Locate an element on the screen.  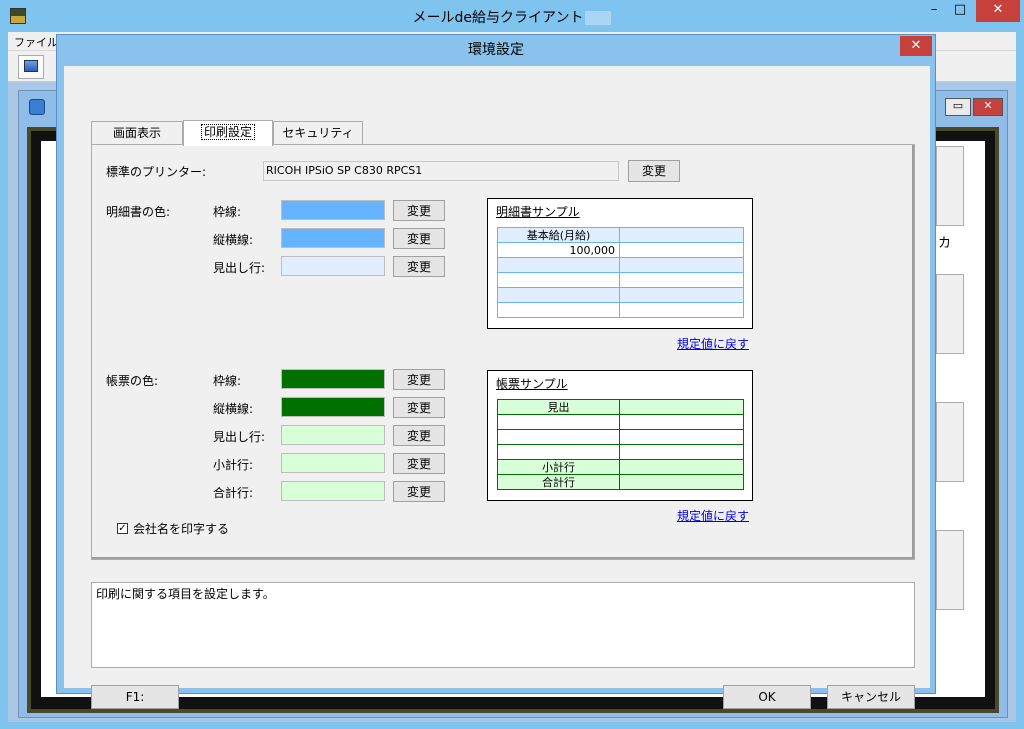
print-company-checkbox: ✓ is located at coordinates (122, 528).